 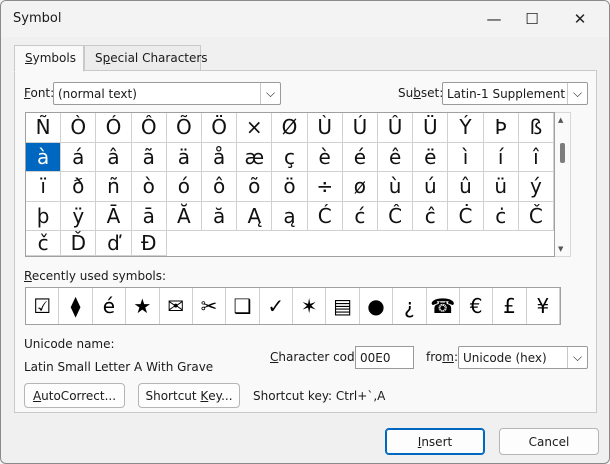 I want to click on font-dropdown: (normal text) ⌵, so click(x=167, y=93).